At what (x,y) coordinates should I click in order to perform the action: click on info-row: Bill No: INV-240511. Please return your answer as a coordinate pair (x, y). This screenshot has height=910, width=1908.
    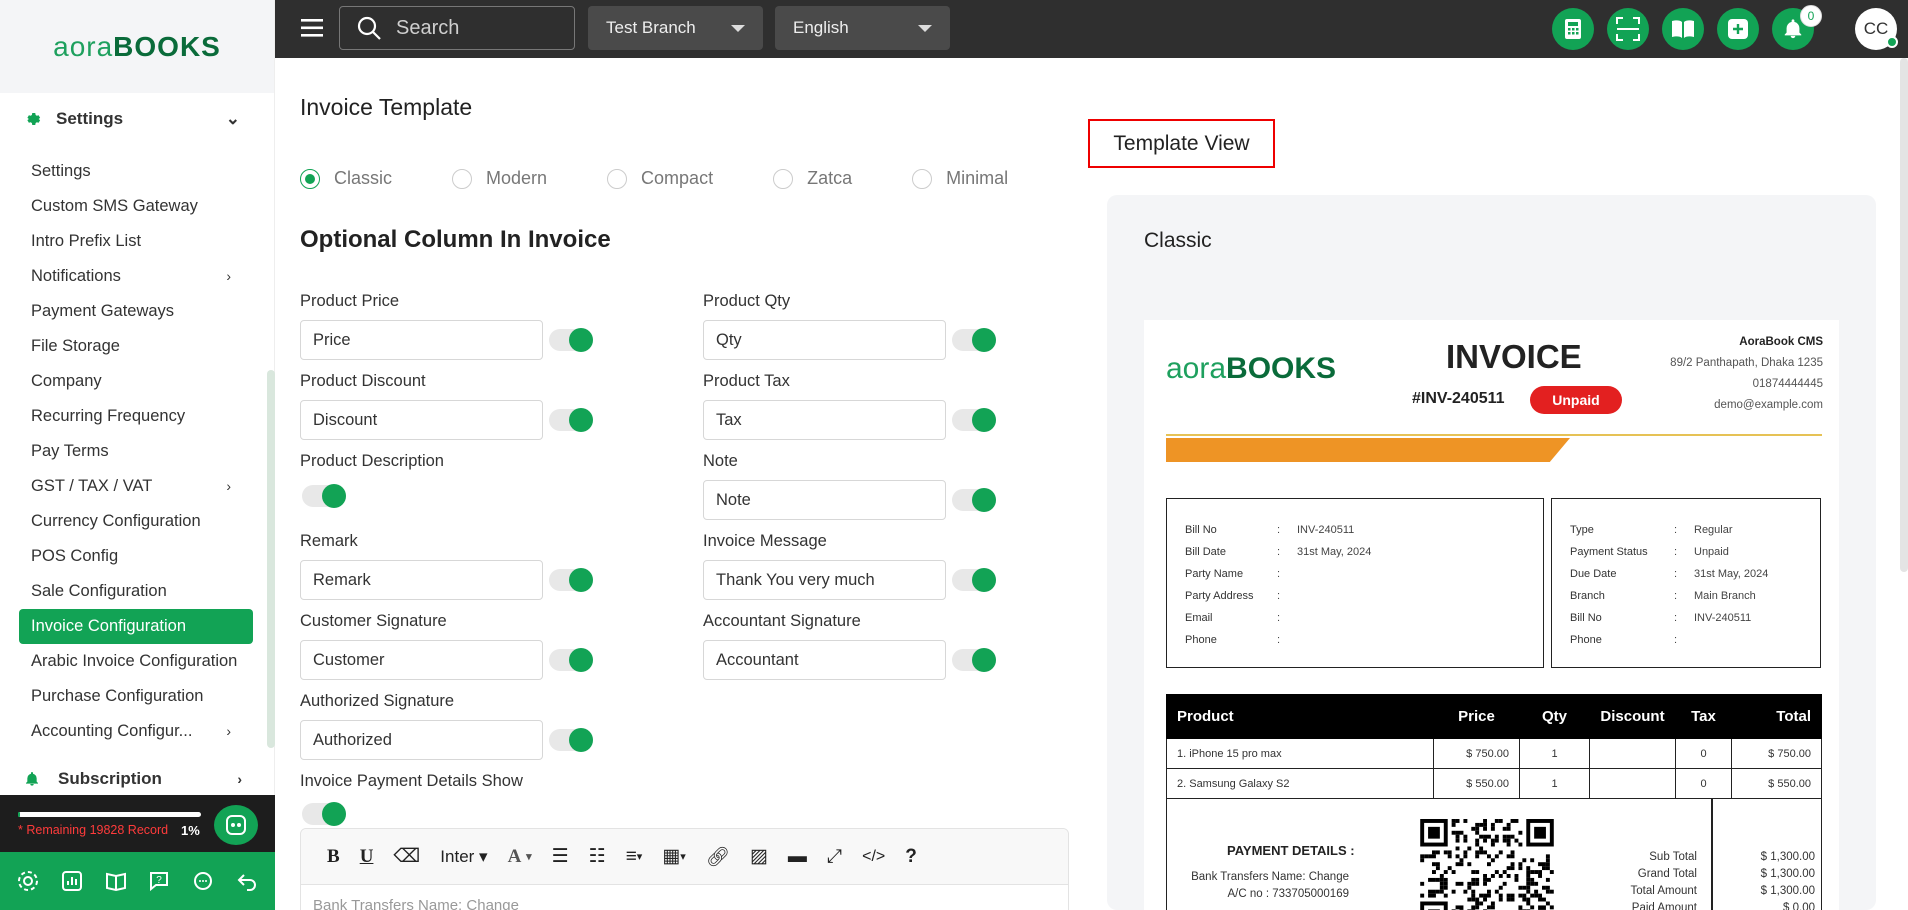
    Looking at the image, I should click on (1695, 618).